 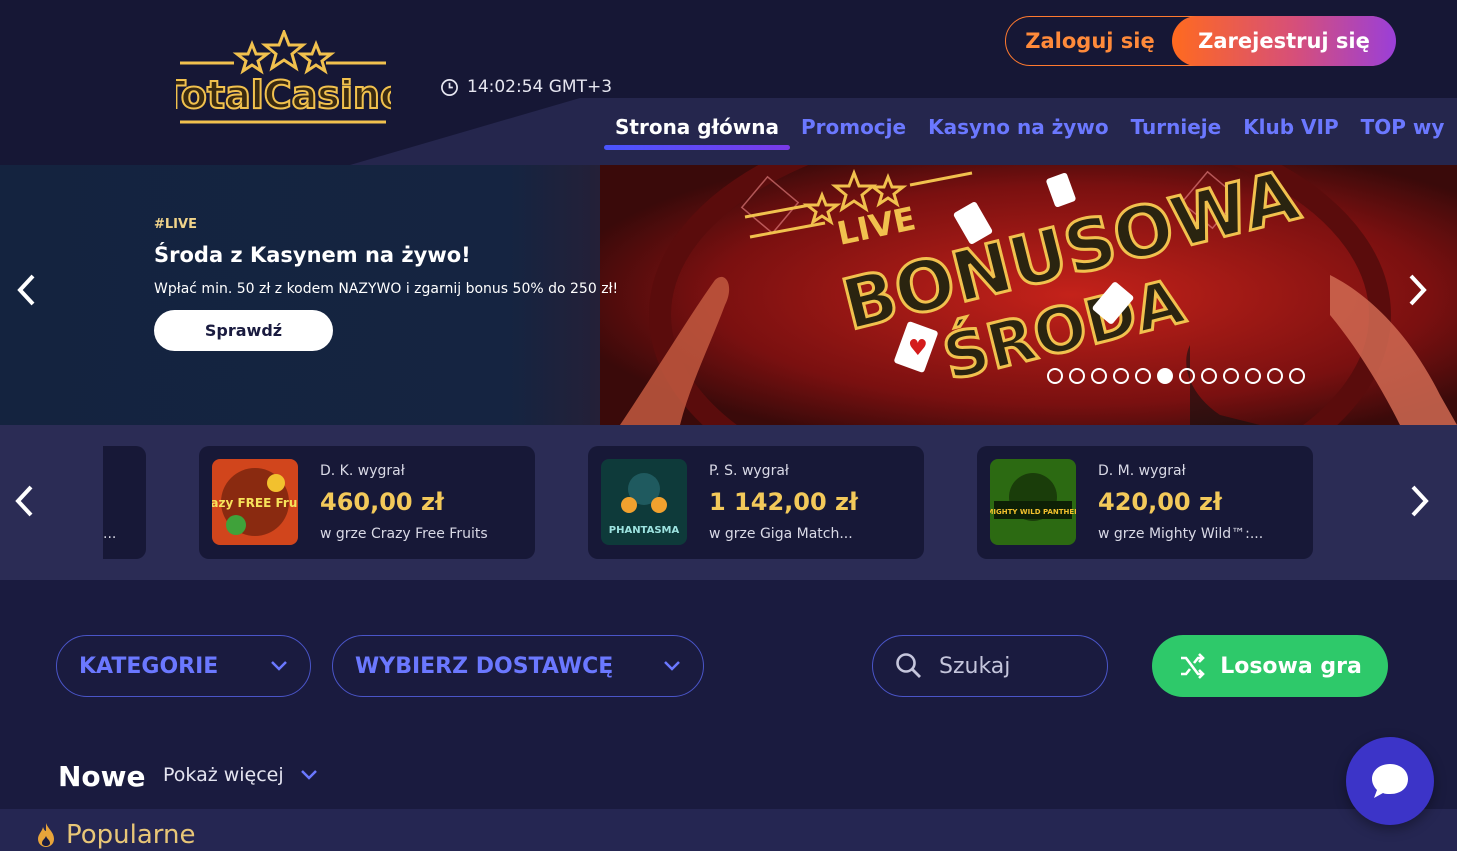 I want to click on categories-dropdown: KATEGORIE, so click(x=183, y=666).